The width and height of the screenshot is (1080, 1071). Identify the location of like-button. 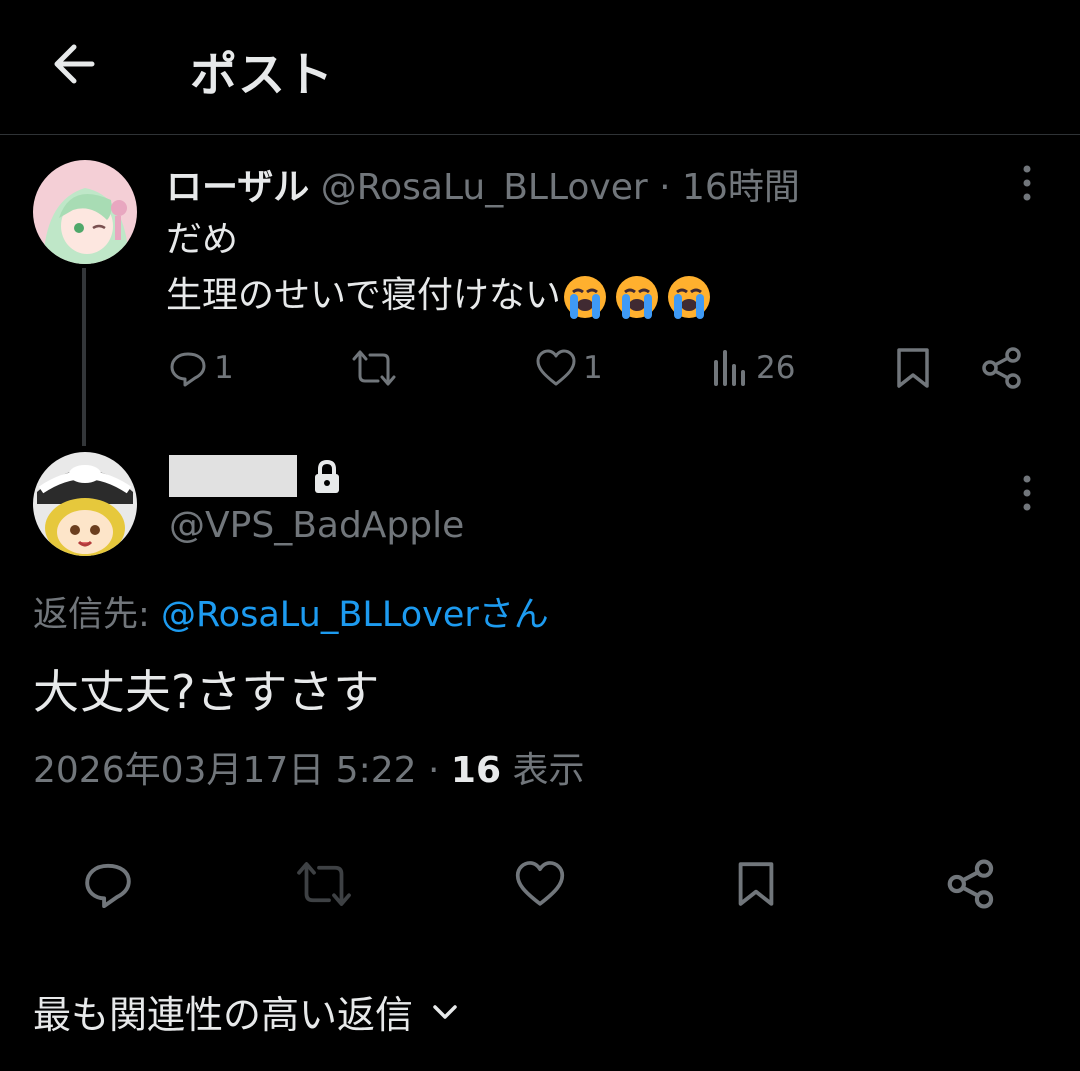
(540, 884).